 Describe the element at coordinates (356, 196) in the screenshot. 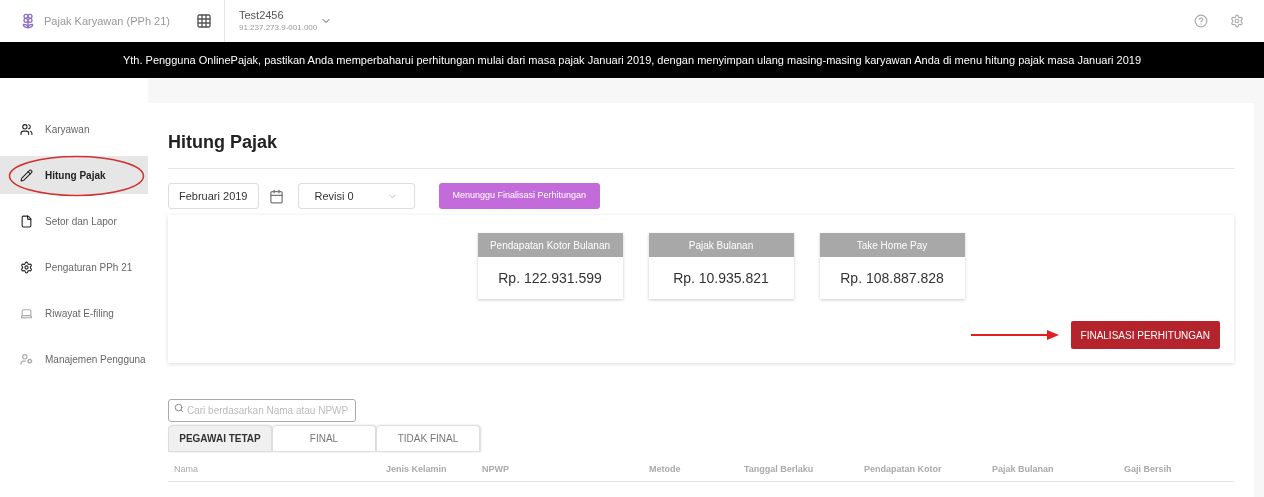

I see `revision-dropdown: Revisi 0` at that location.